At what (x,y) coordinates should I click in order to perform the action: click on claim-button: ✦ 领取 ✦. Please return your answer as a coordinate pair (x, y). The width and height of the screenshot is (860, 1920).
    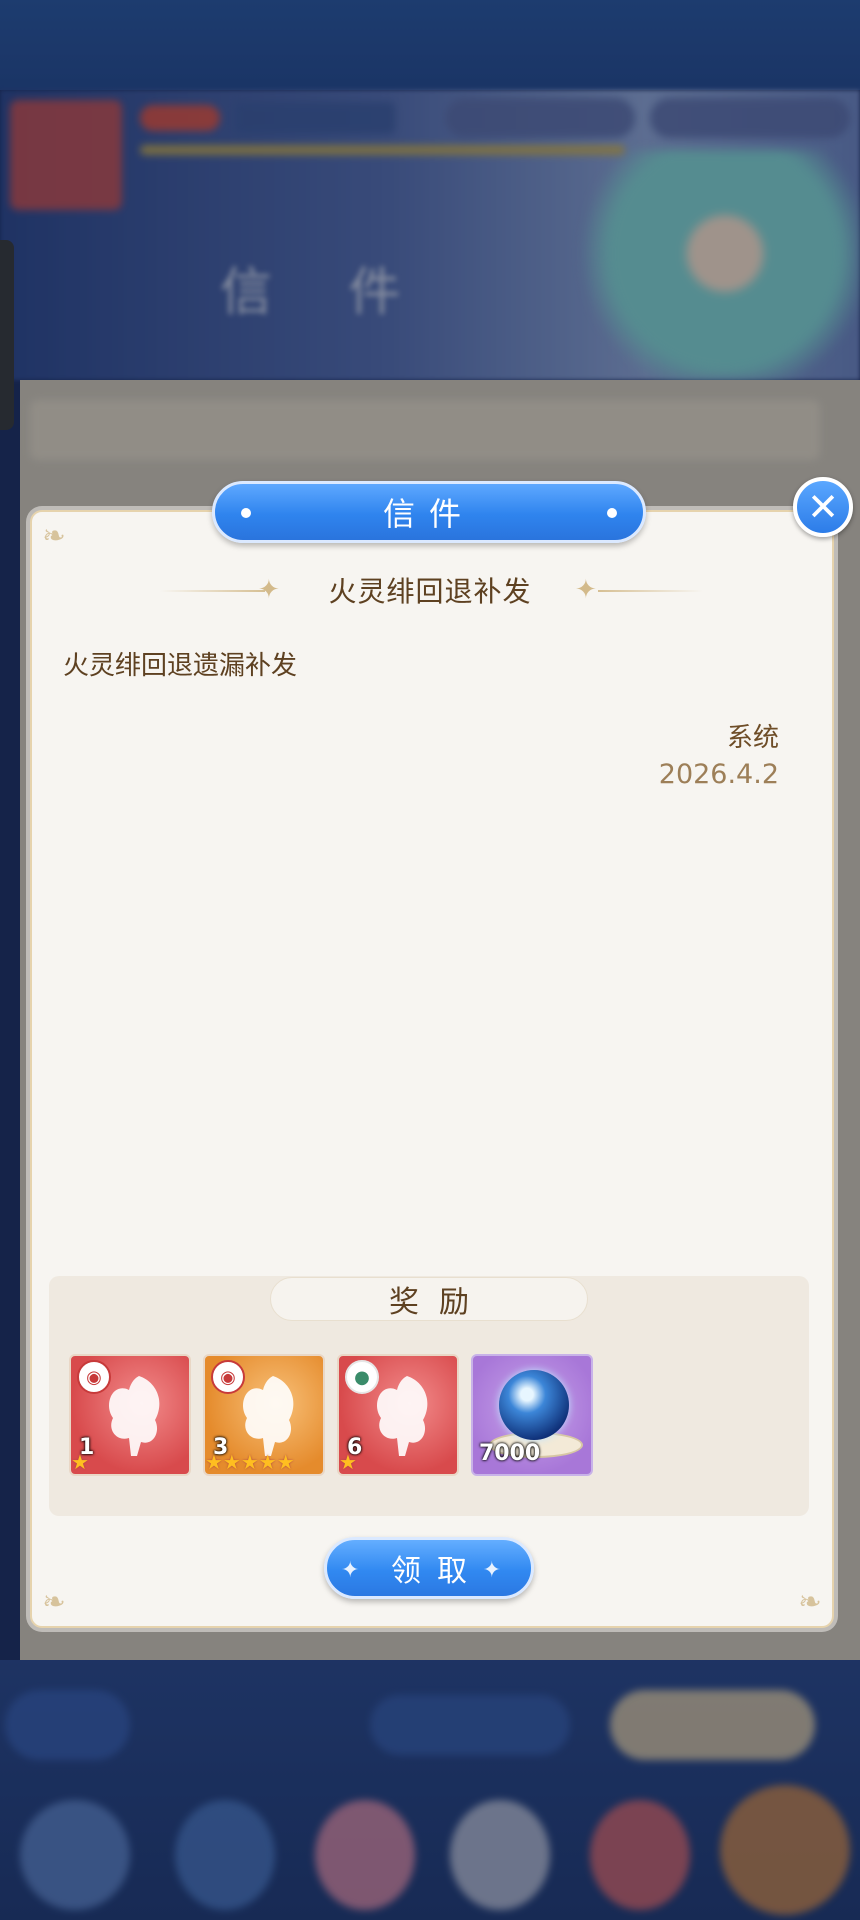
    Looking at the image, I should click on (429, 1568).